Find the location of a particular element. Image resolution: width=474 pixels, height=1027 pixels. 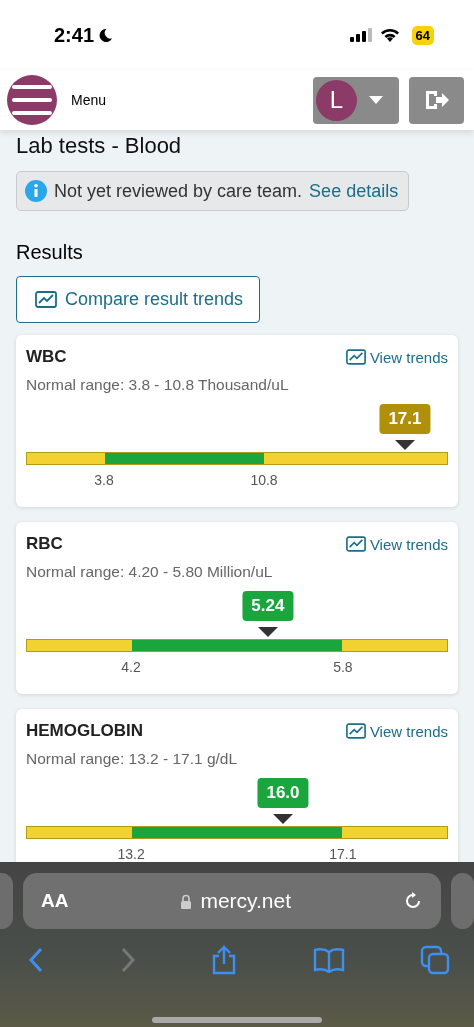

normal-range: Normal range: 13.2 - 17.1 g/dL is located at coordinates (132, 759).